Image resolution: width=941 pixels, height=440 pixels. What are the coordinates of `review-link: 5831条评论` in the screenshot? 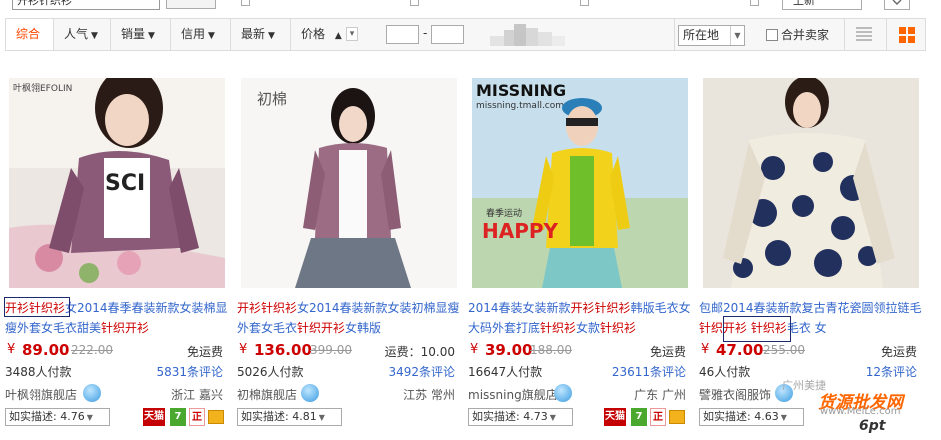 It's located at (189, 371).